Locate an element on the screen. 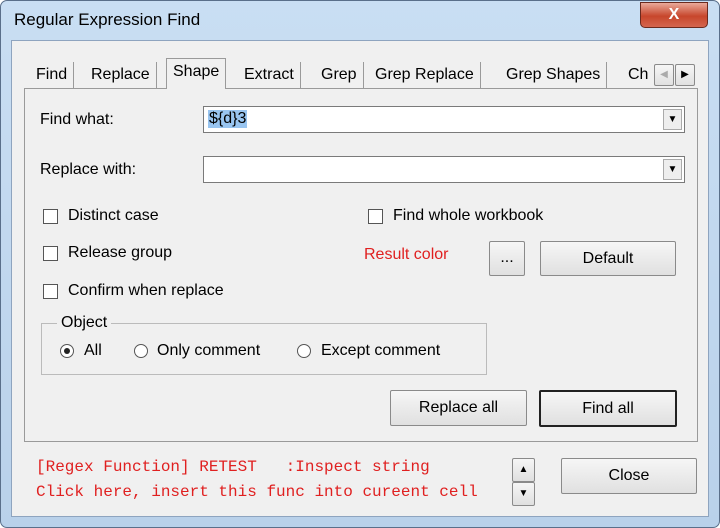 The image size is (720, 528). replace-all-button: Replace all is located at coordinates (458, 408).